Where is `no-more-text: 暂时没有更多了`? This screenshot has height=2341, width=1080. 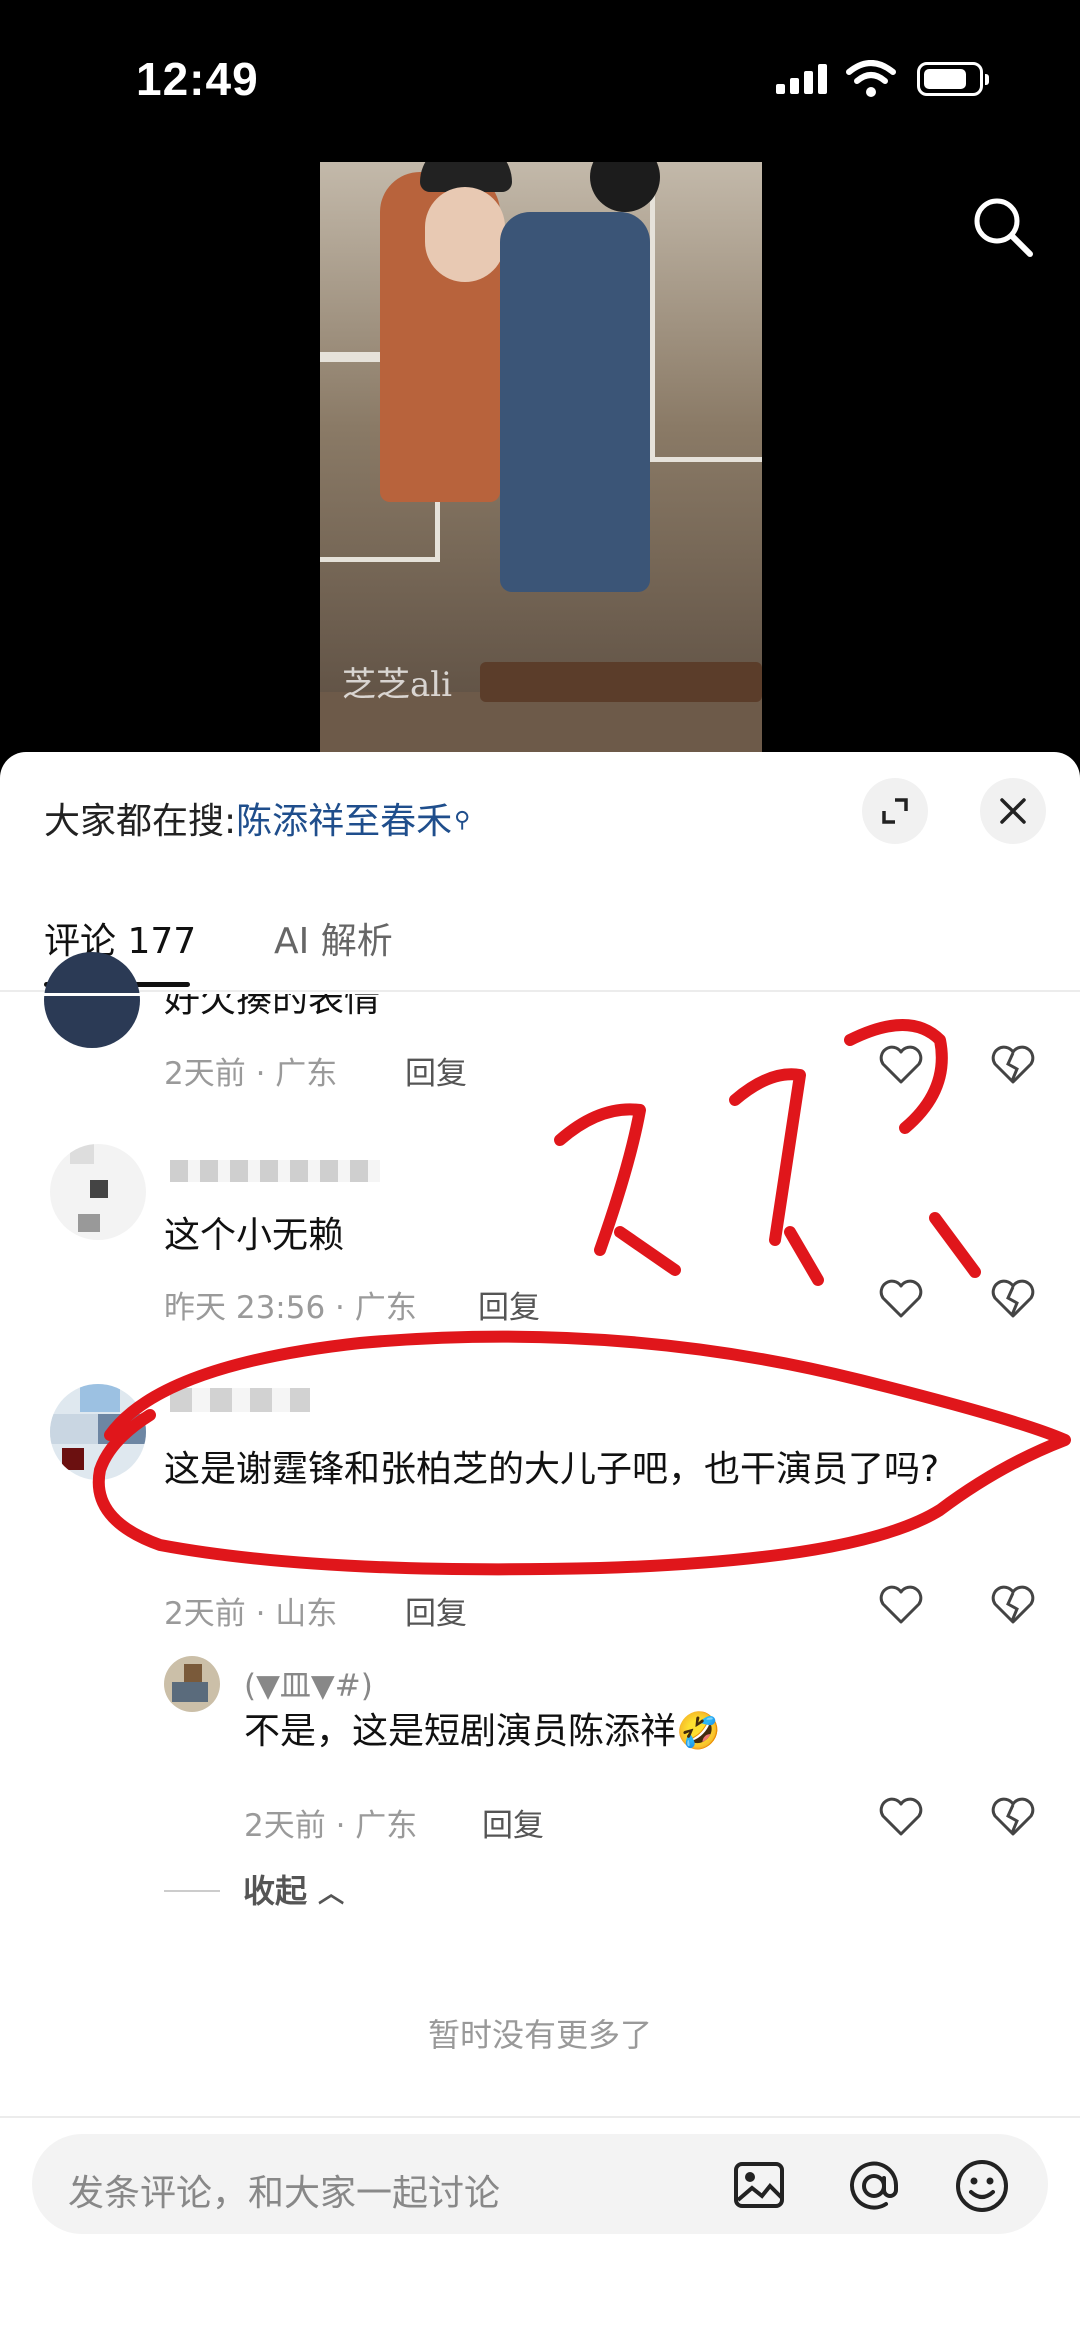
no-more-text: 暂时没有更多了 is located at coordinates (539, 2035).